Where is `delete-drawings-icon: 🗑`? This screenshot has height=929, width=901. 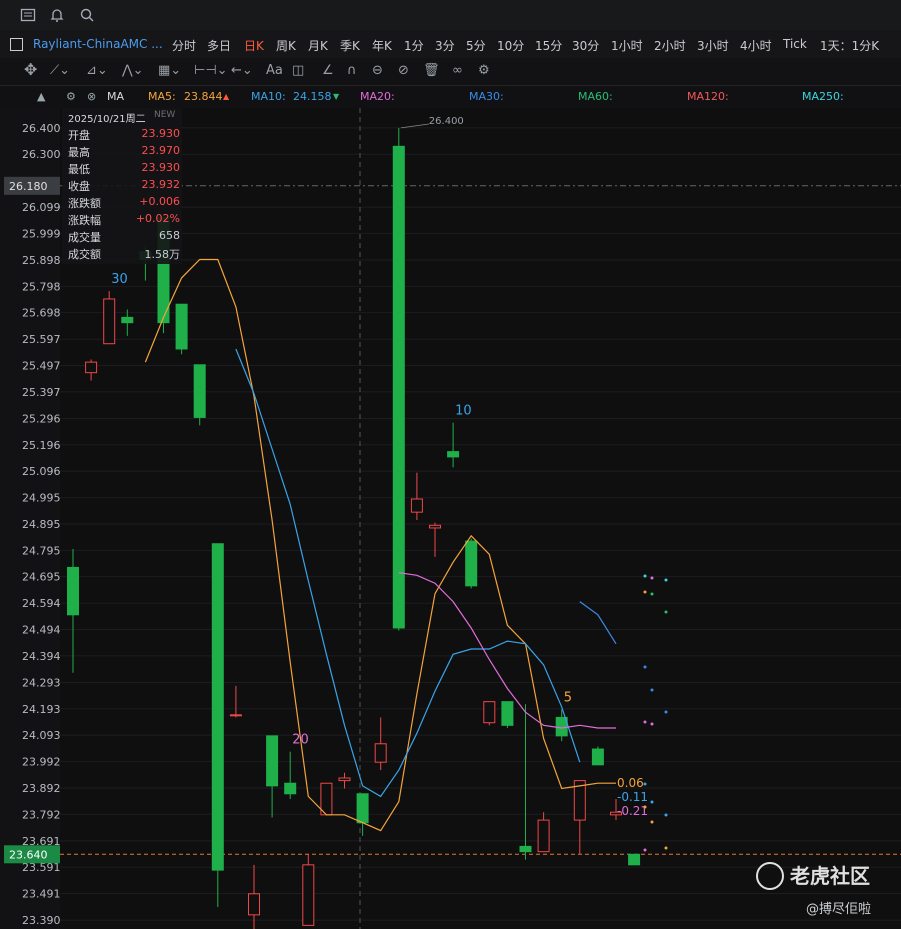
delete-drawings-icon: 🗑 is located at coordinates (431, 70).